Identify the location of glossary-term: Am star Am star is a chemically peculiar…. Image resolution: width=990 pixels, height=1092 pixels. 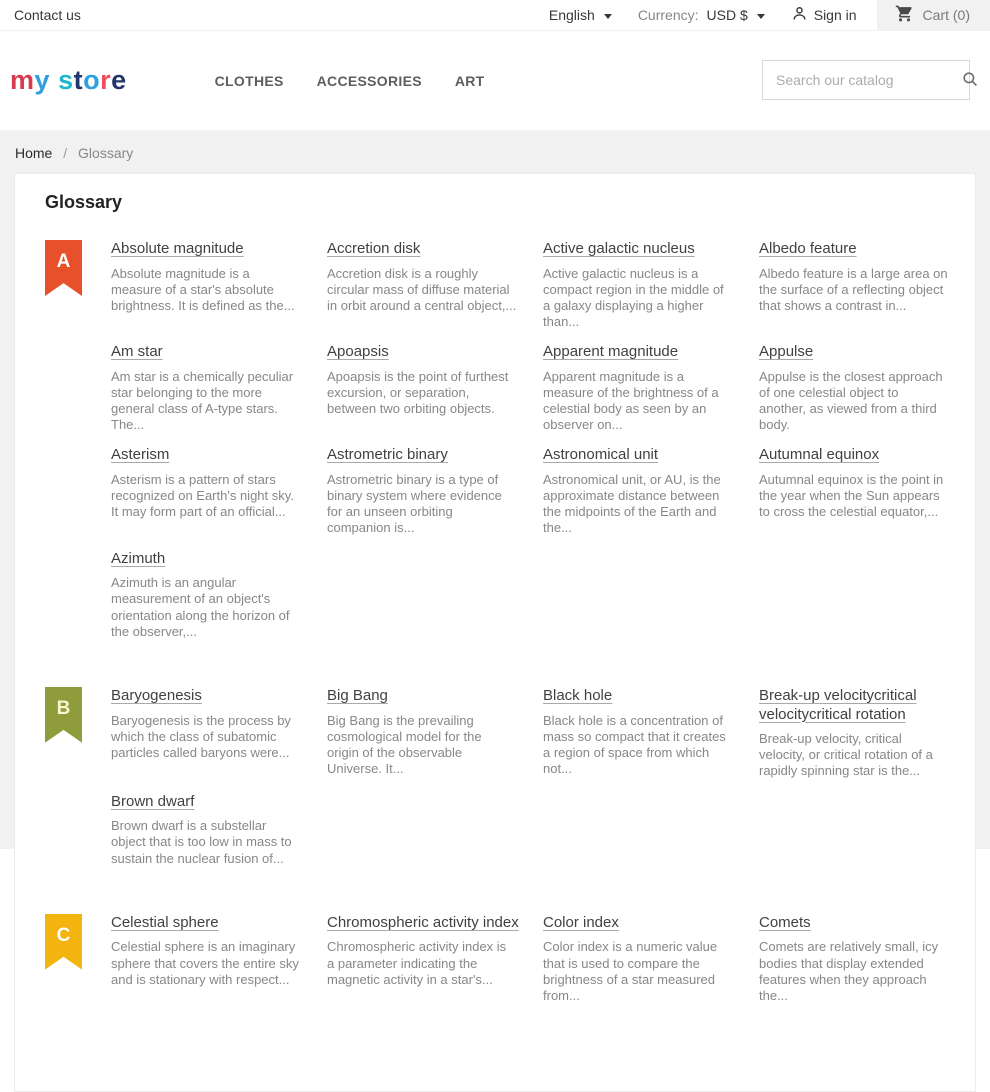
(210, 388).